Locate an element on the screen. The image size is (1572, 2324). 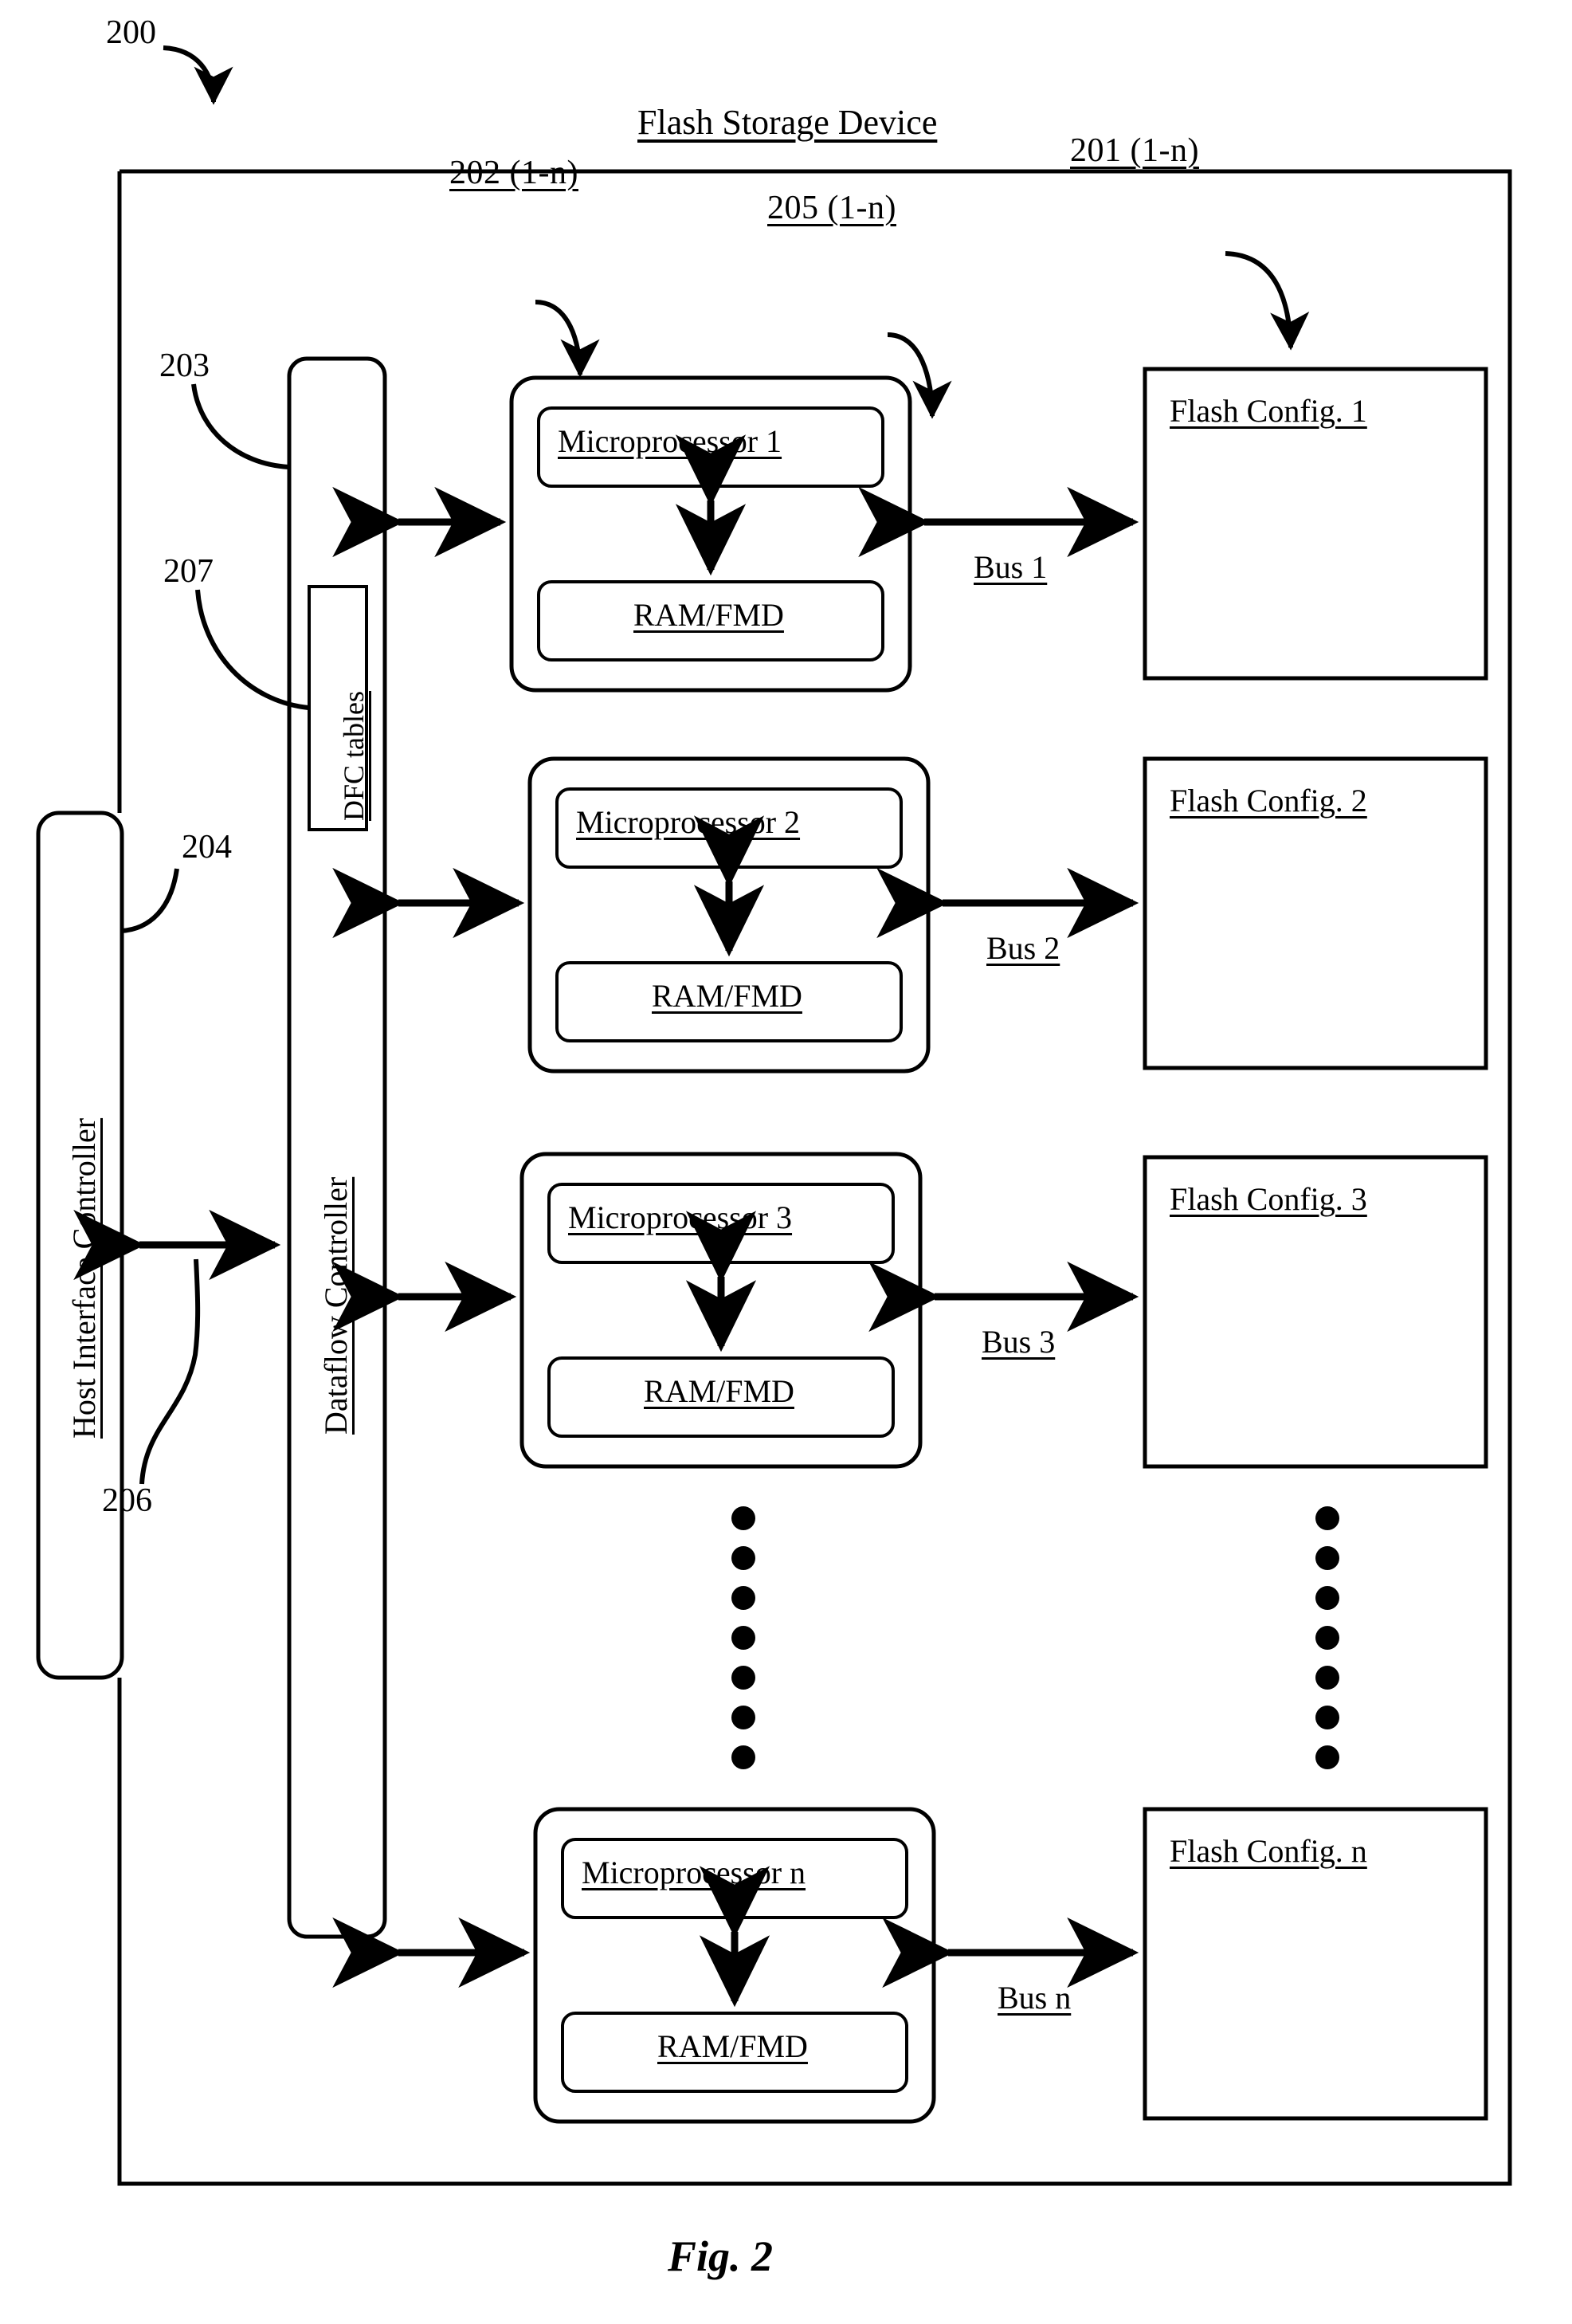
ref-205: 205 (1-n) is located at coordinates (831, 208).